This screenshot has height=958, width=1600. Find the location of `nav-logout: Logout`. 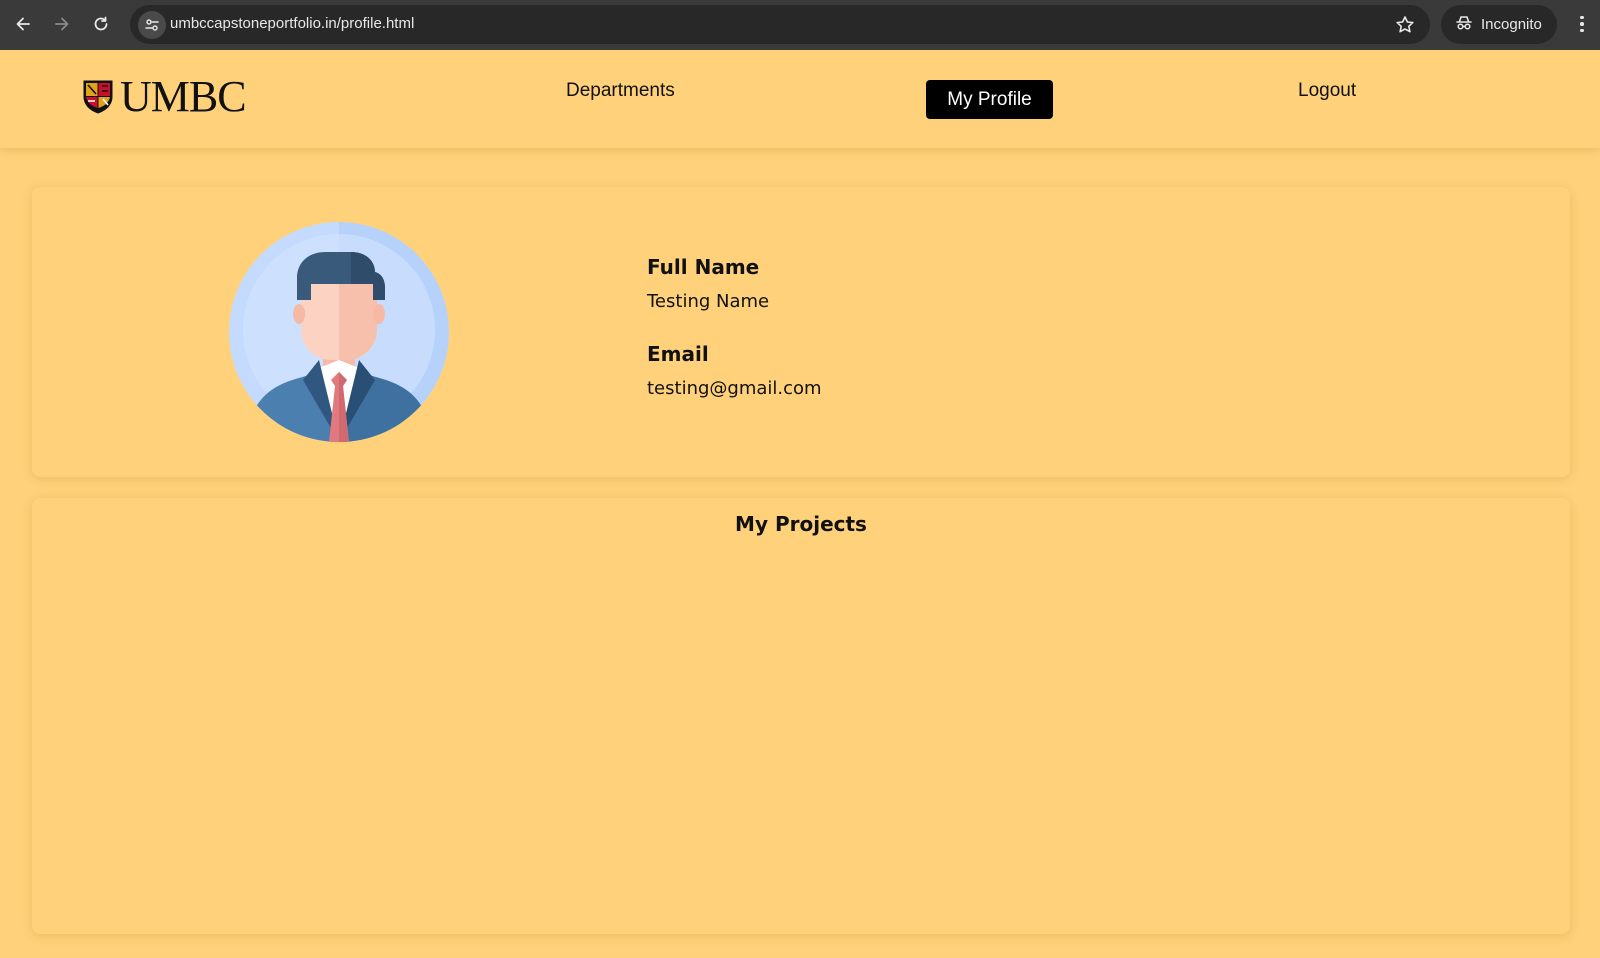

nav-logout: Logout is located at coordinates (1327, 91).